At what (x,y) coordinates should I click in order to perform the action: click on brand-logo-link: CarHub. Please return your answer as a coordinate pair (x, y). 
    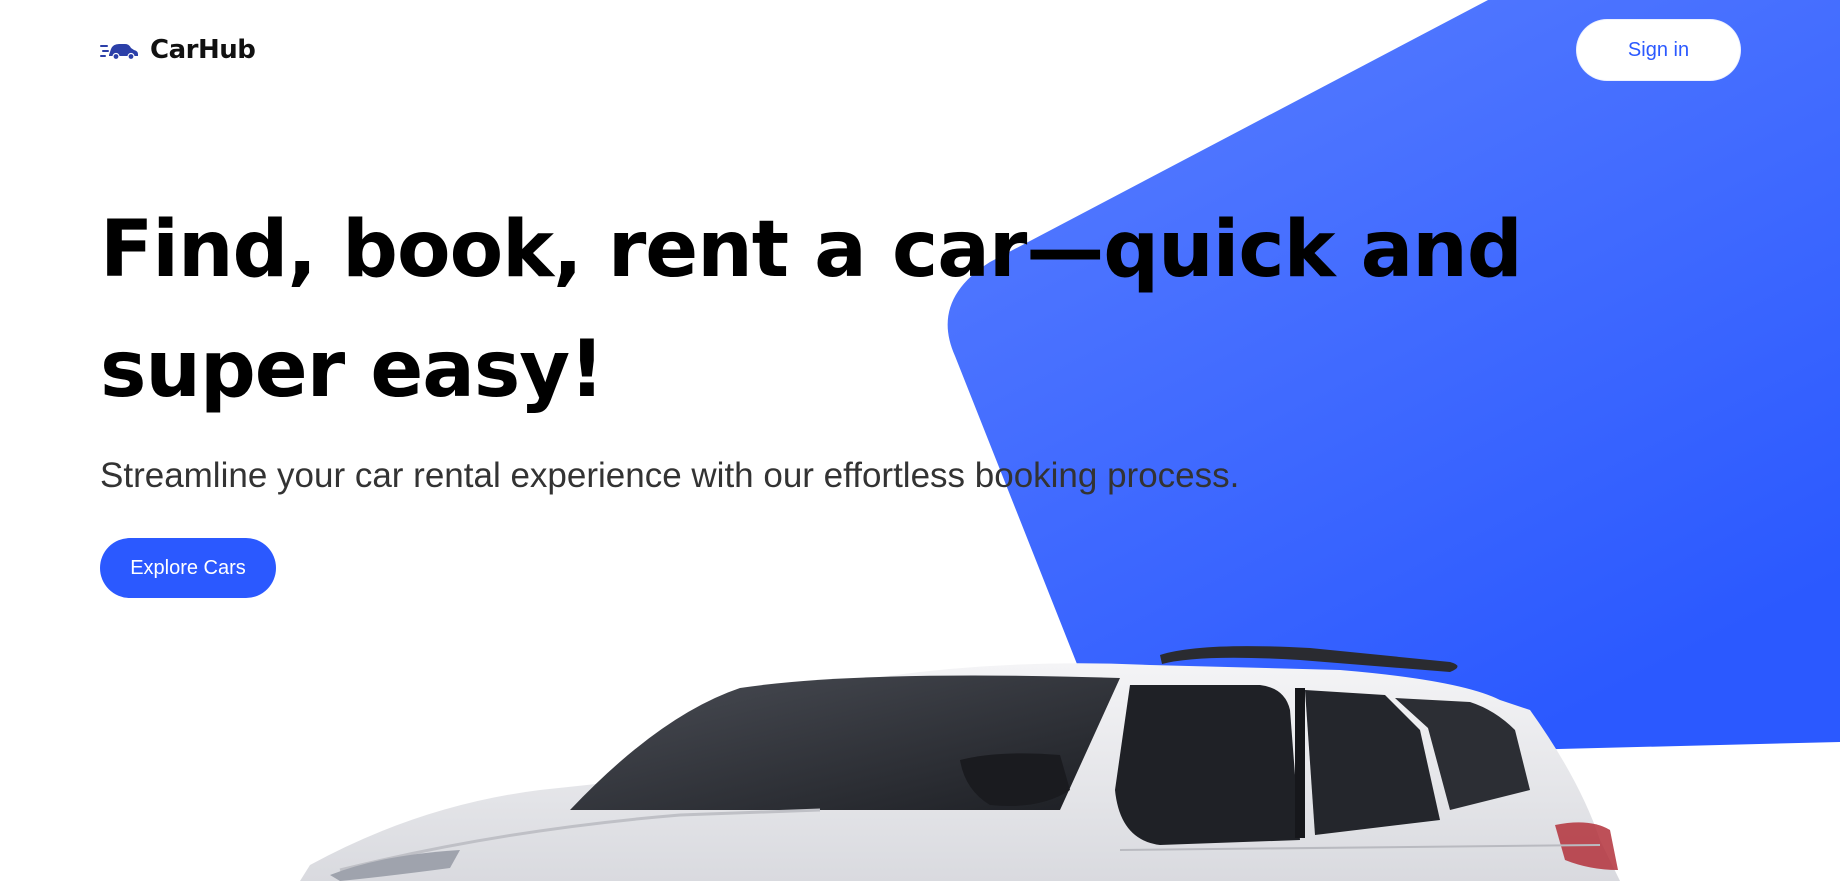
    Looking at the image, I should click on (178, 50).